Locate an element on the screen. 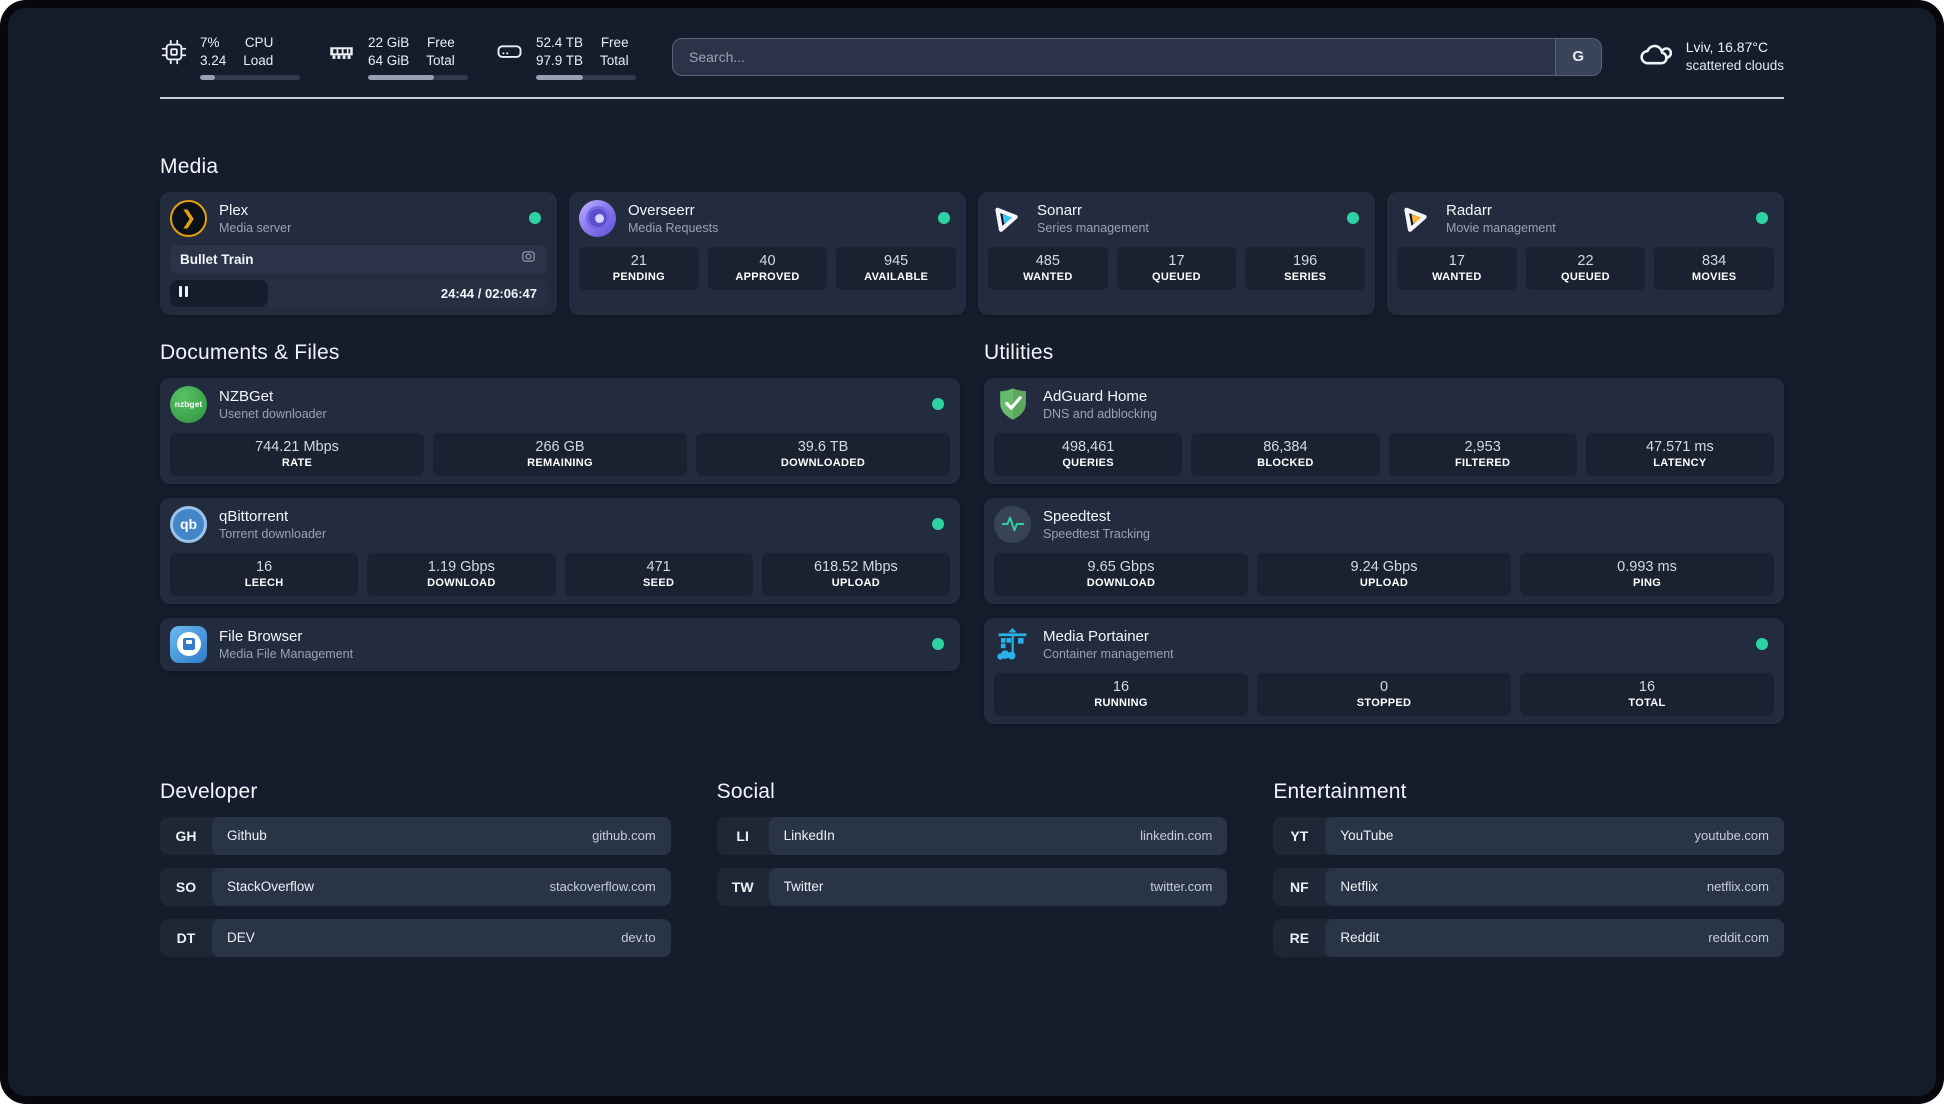  radarr-icon is located at coordinates (1415, 218).